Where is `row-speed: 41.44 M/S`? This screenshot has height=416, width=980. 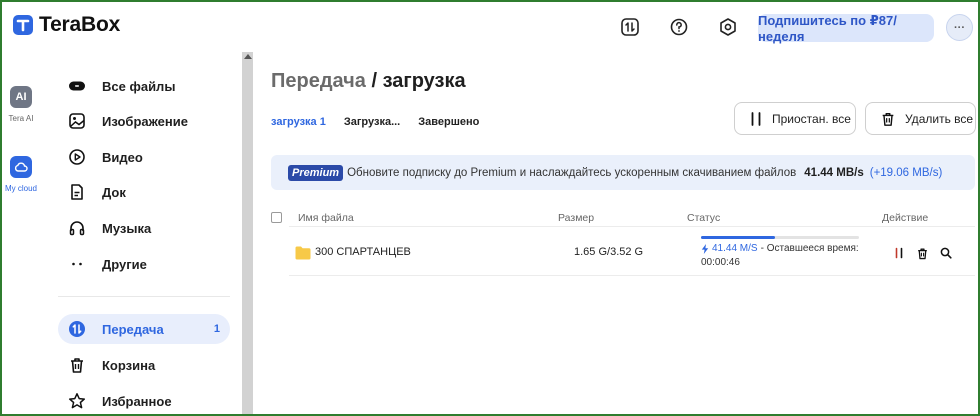
row-speed: 41.44 M/S is located at coordinates (735, 248).